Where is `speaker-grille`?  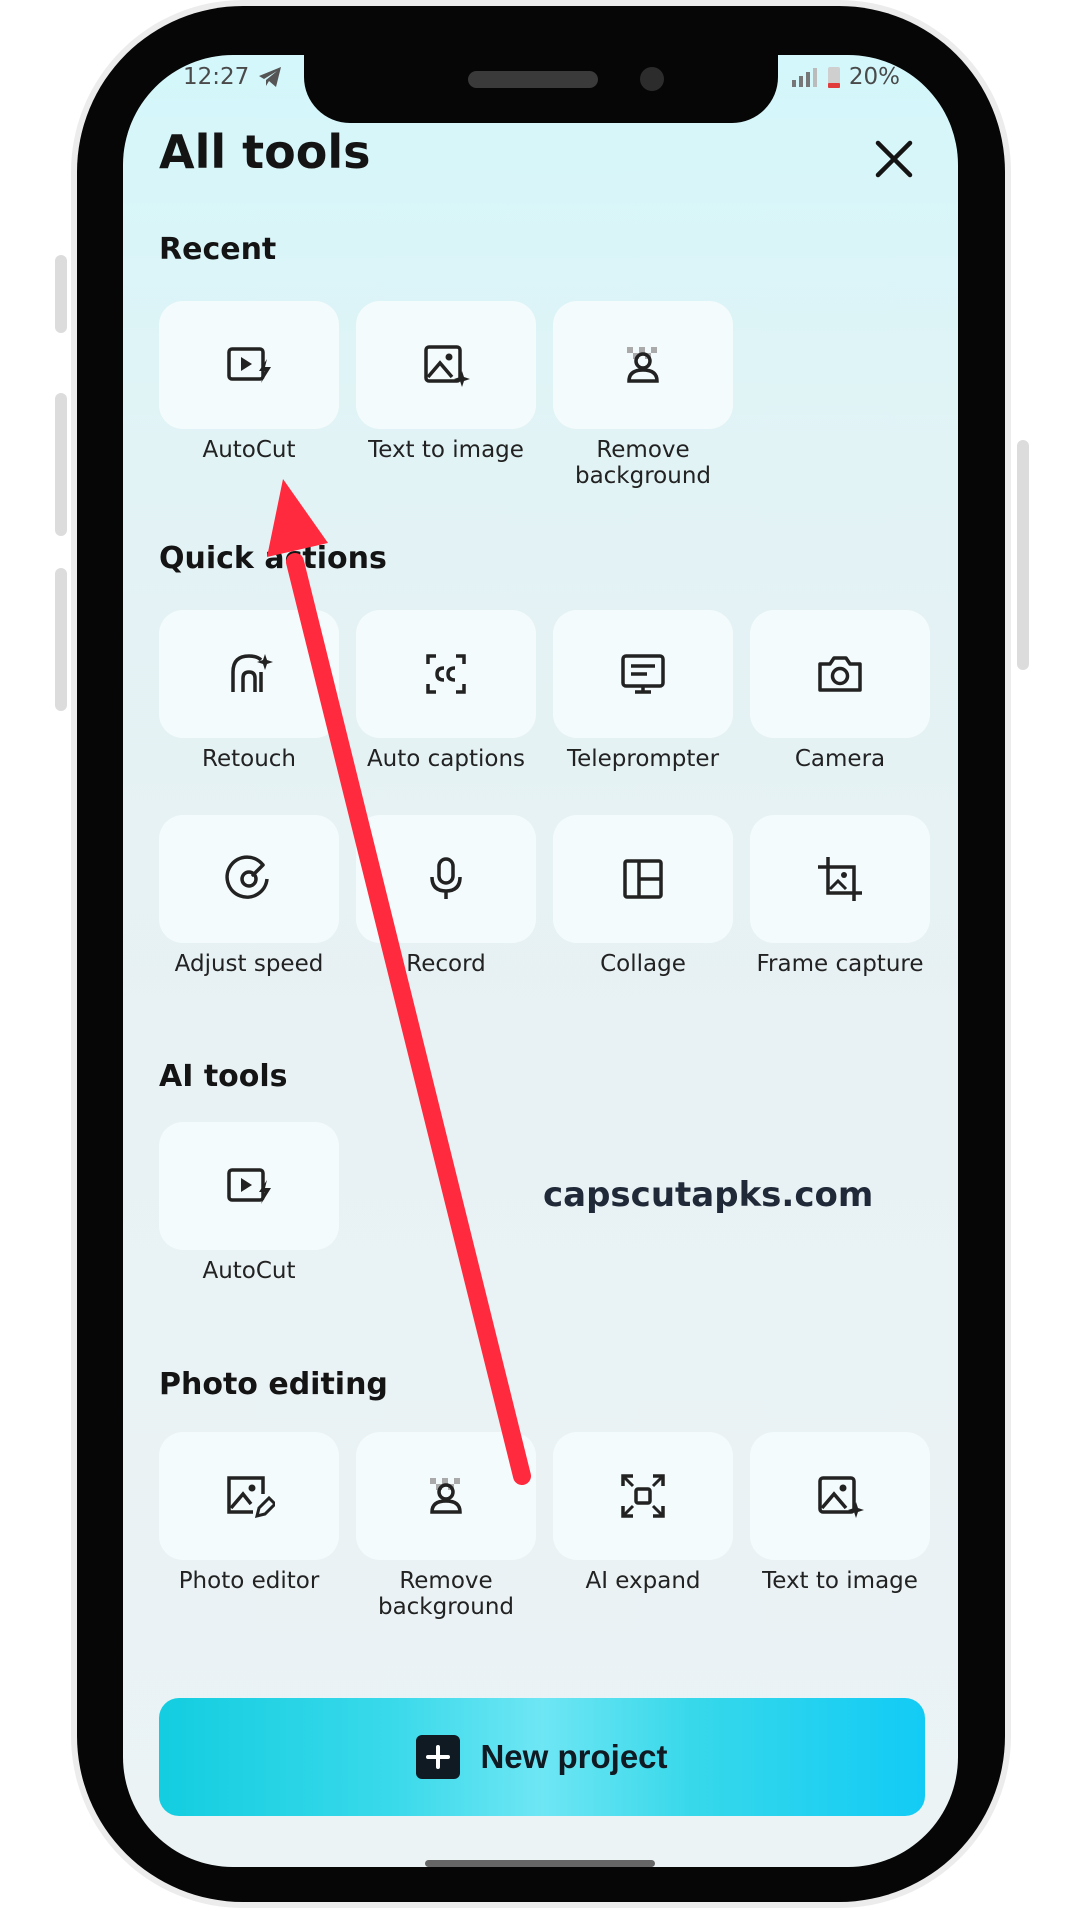
speaker-grille is located at coordinates (533, 79).